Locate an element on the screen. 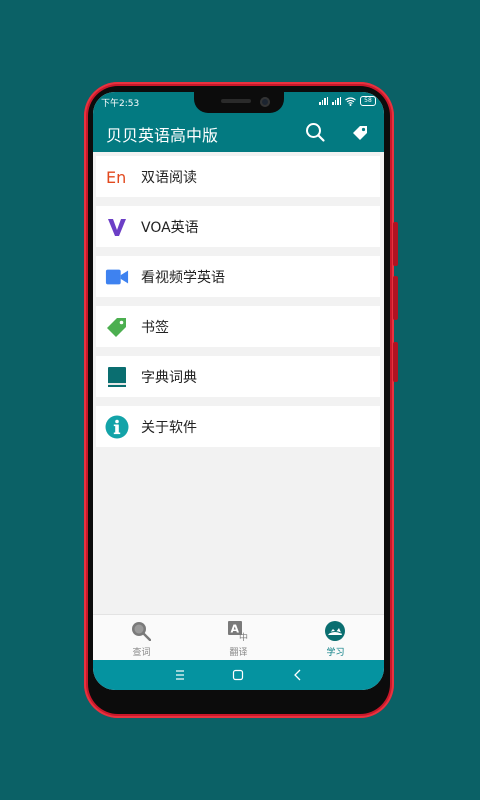 The image size is (480, 800). magnifier-icon is located at coordinates (141, 631).